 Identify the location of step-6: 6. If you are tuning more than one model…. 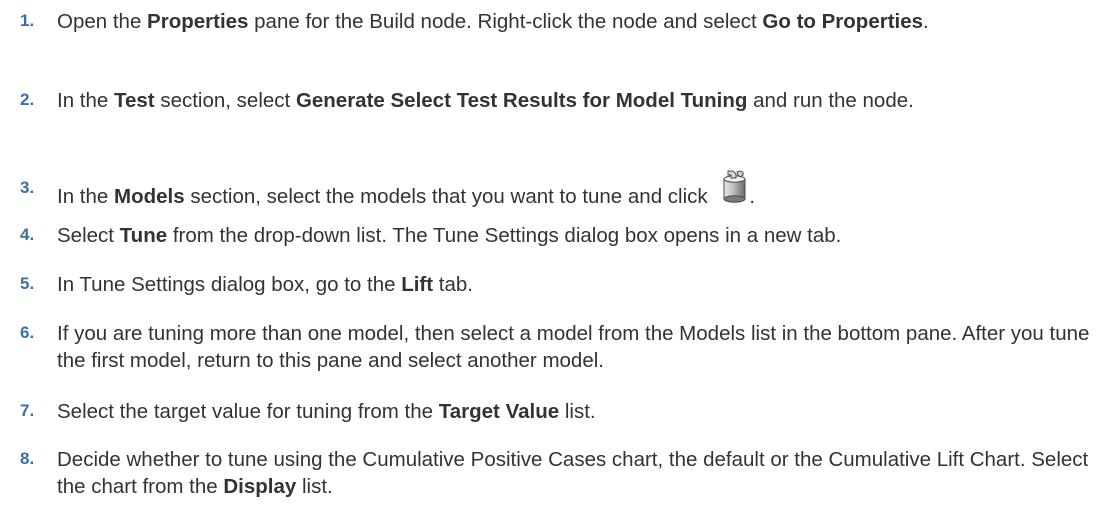
(558, 347).